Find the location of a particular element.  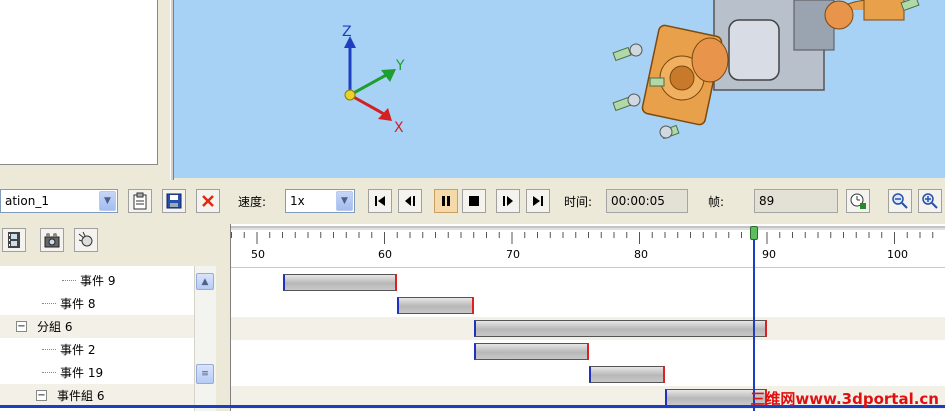

zoom-out-button is located at coordinates (900, 201).